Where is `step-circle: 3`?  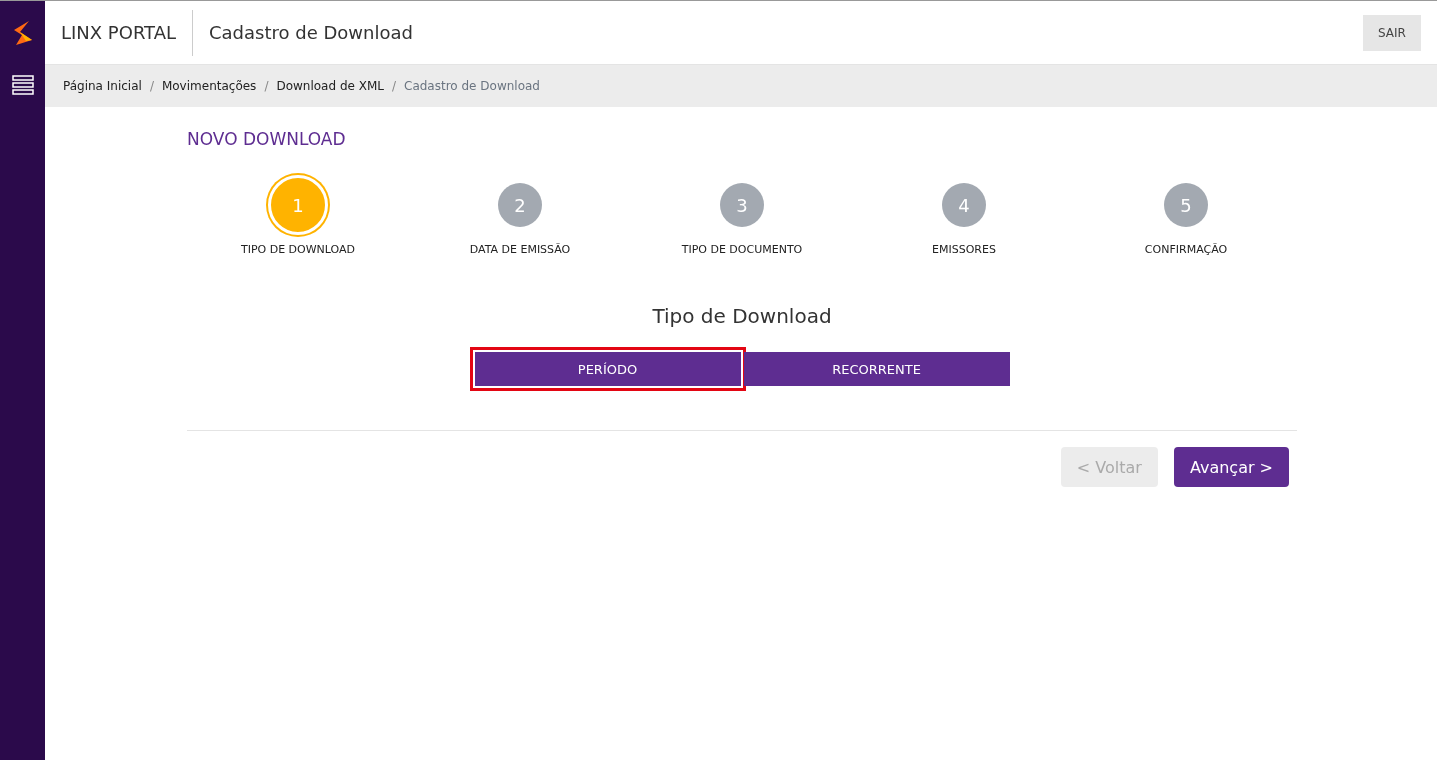 step-circle: 3 is located at coordinates (742, 205).